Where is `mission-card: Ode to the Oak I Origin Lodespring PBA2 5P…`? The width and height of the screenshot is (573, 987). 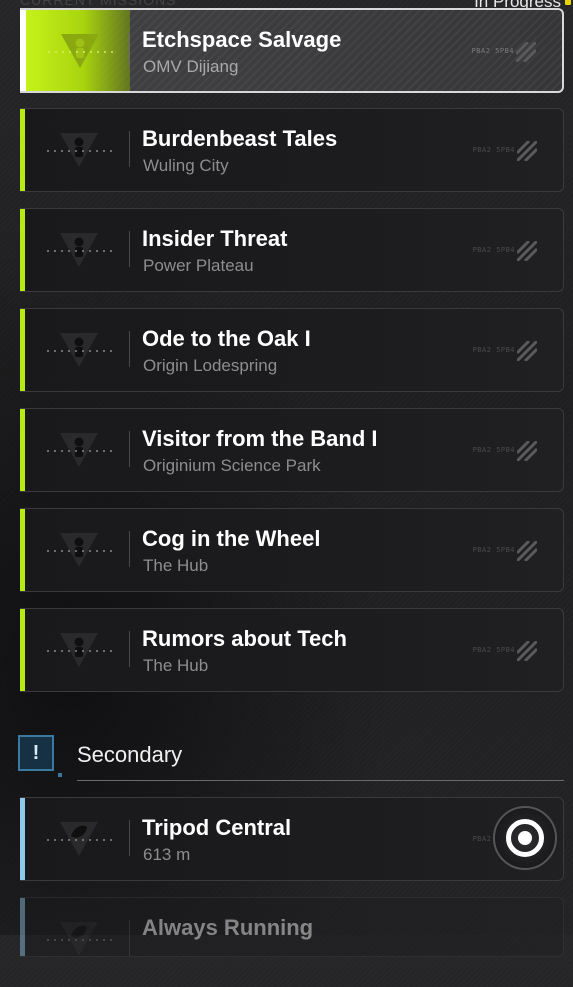
mission-card: Ode to the Oak I Origin Lodespring PBA2 5P… is located at coordinates (292, 350).